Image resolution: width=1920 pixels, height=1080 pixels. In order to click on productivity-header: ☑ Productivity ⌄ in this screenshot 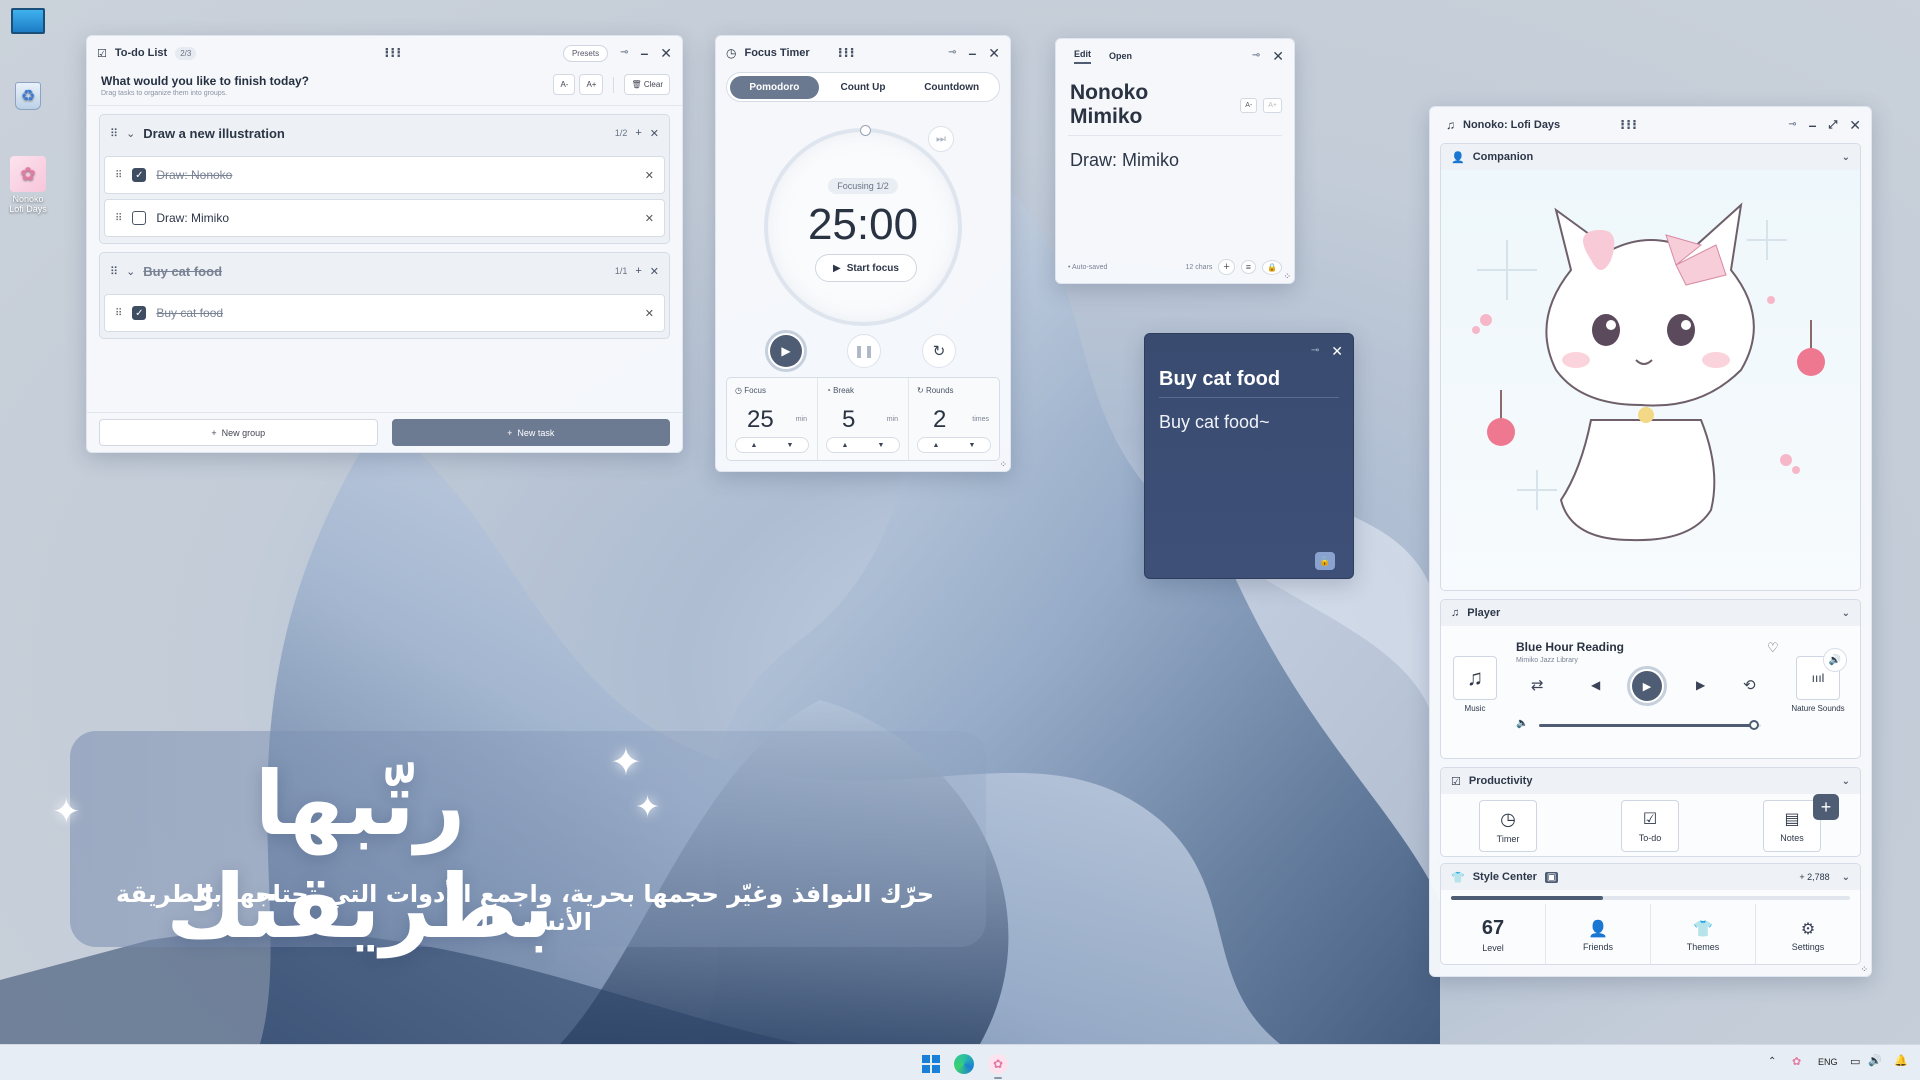, I will do `click(1650, 781)`.